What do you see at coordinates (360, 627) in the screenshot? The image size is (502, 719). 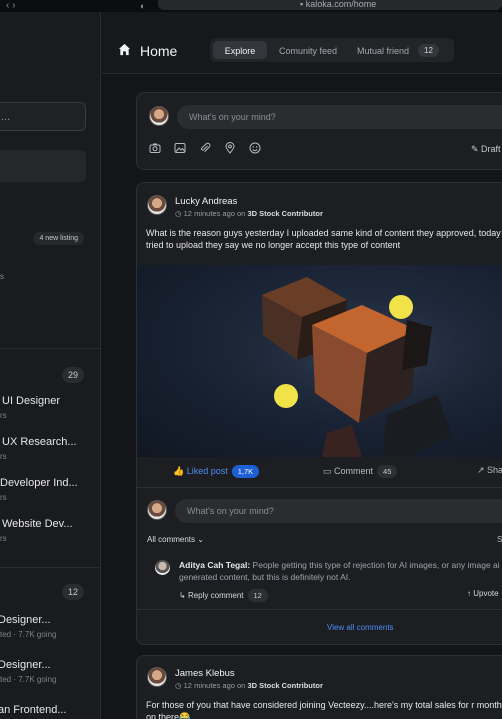 I see `view-all-comments-link: View all comments` at bounding box center [360, 627].